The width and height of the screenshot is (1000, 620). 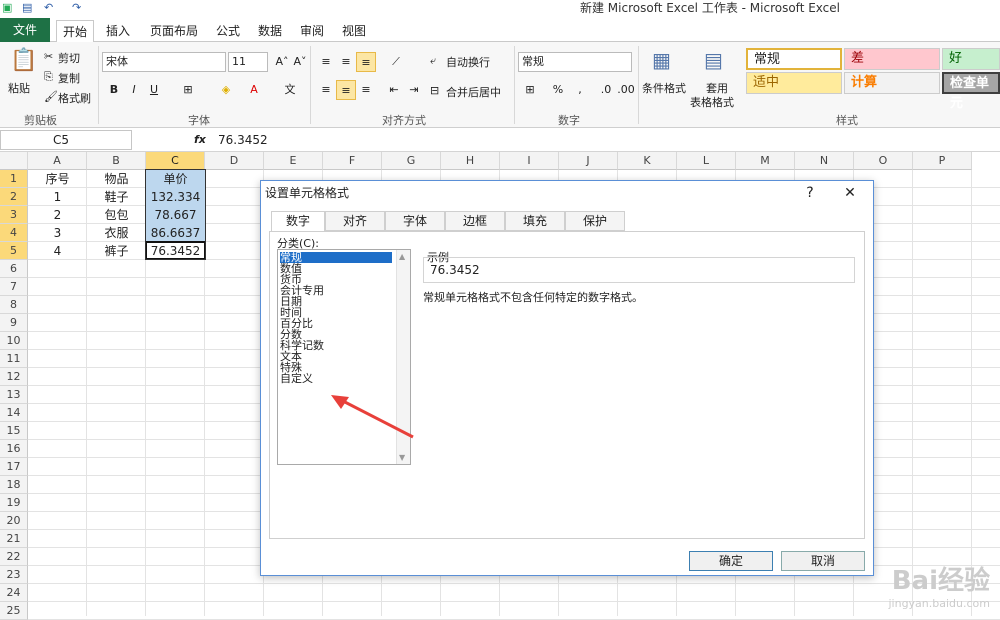 I want to click on cell-C1: 单价, so click(x=175, y=179).